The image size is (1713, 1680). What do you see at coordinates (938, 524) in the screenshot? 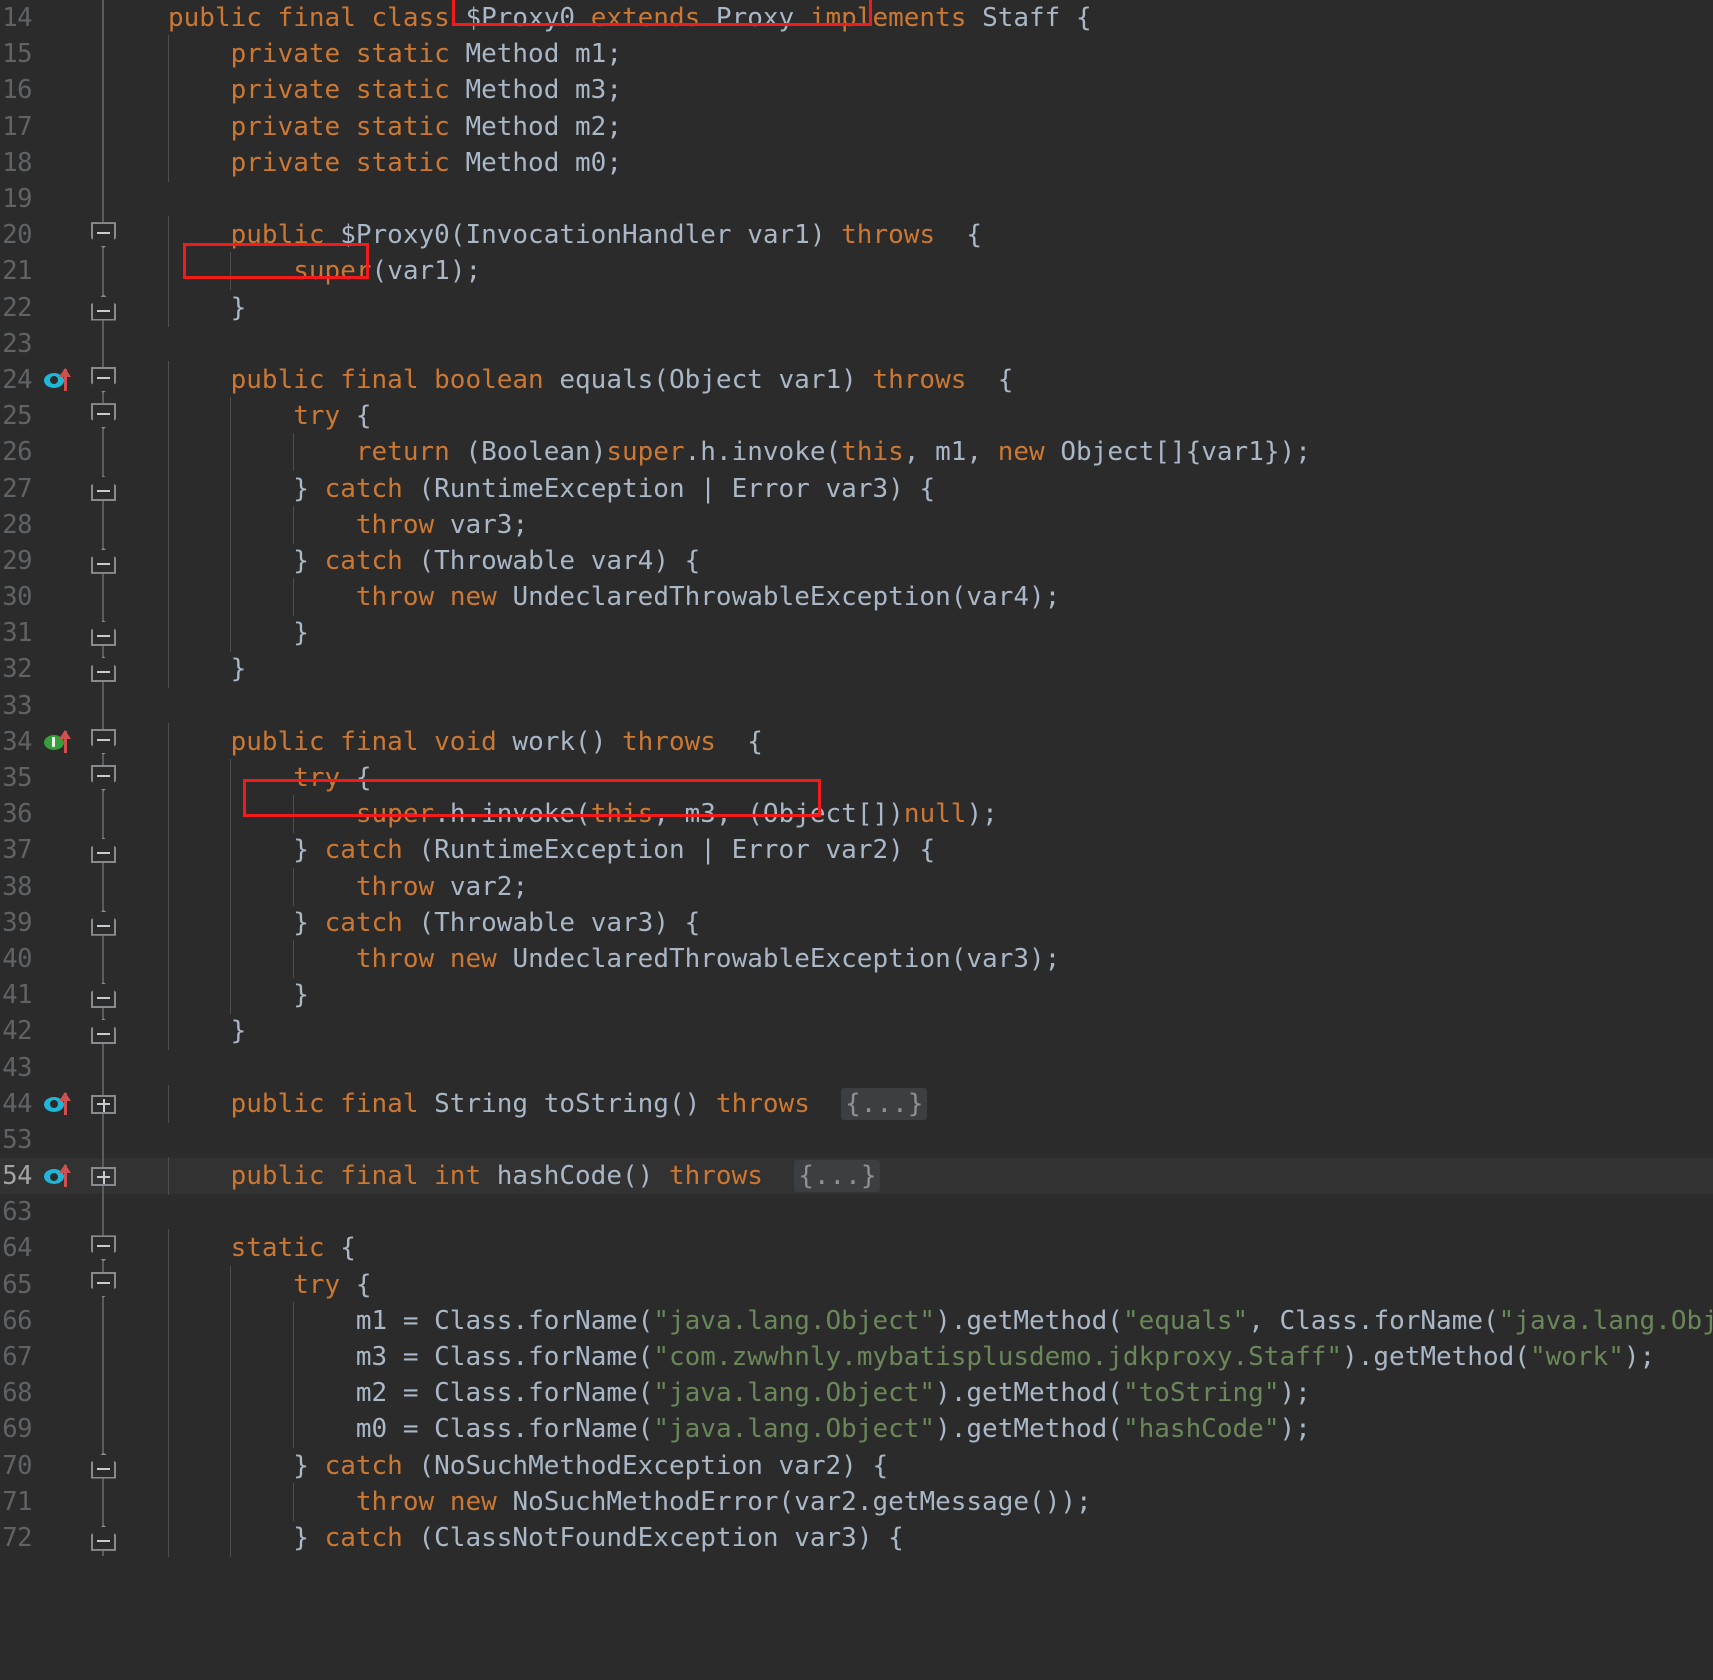
I see `code-text: throw var3;` at bounding box center [938, 524].